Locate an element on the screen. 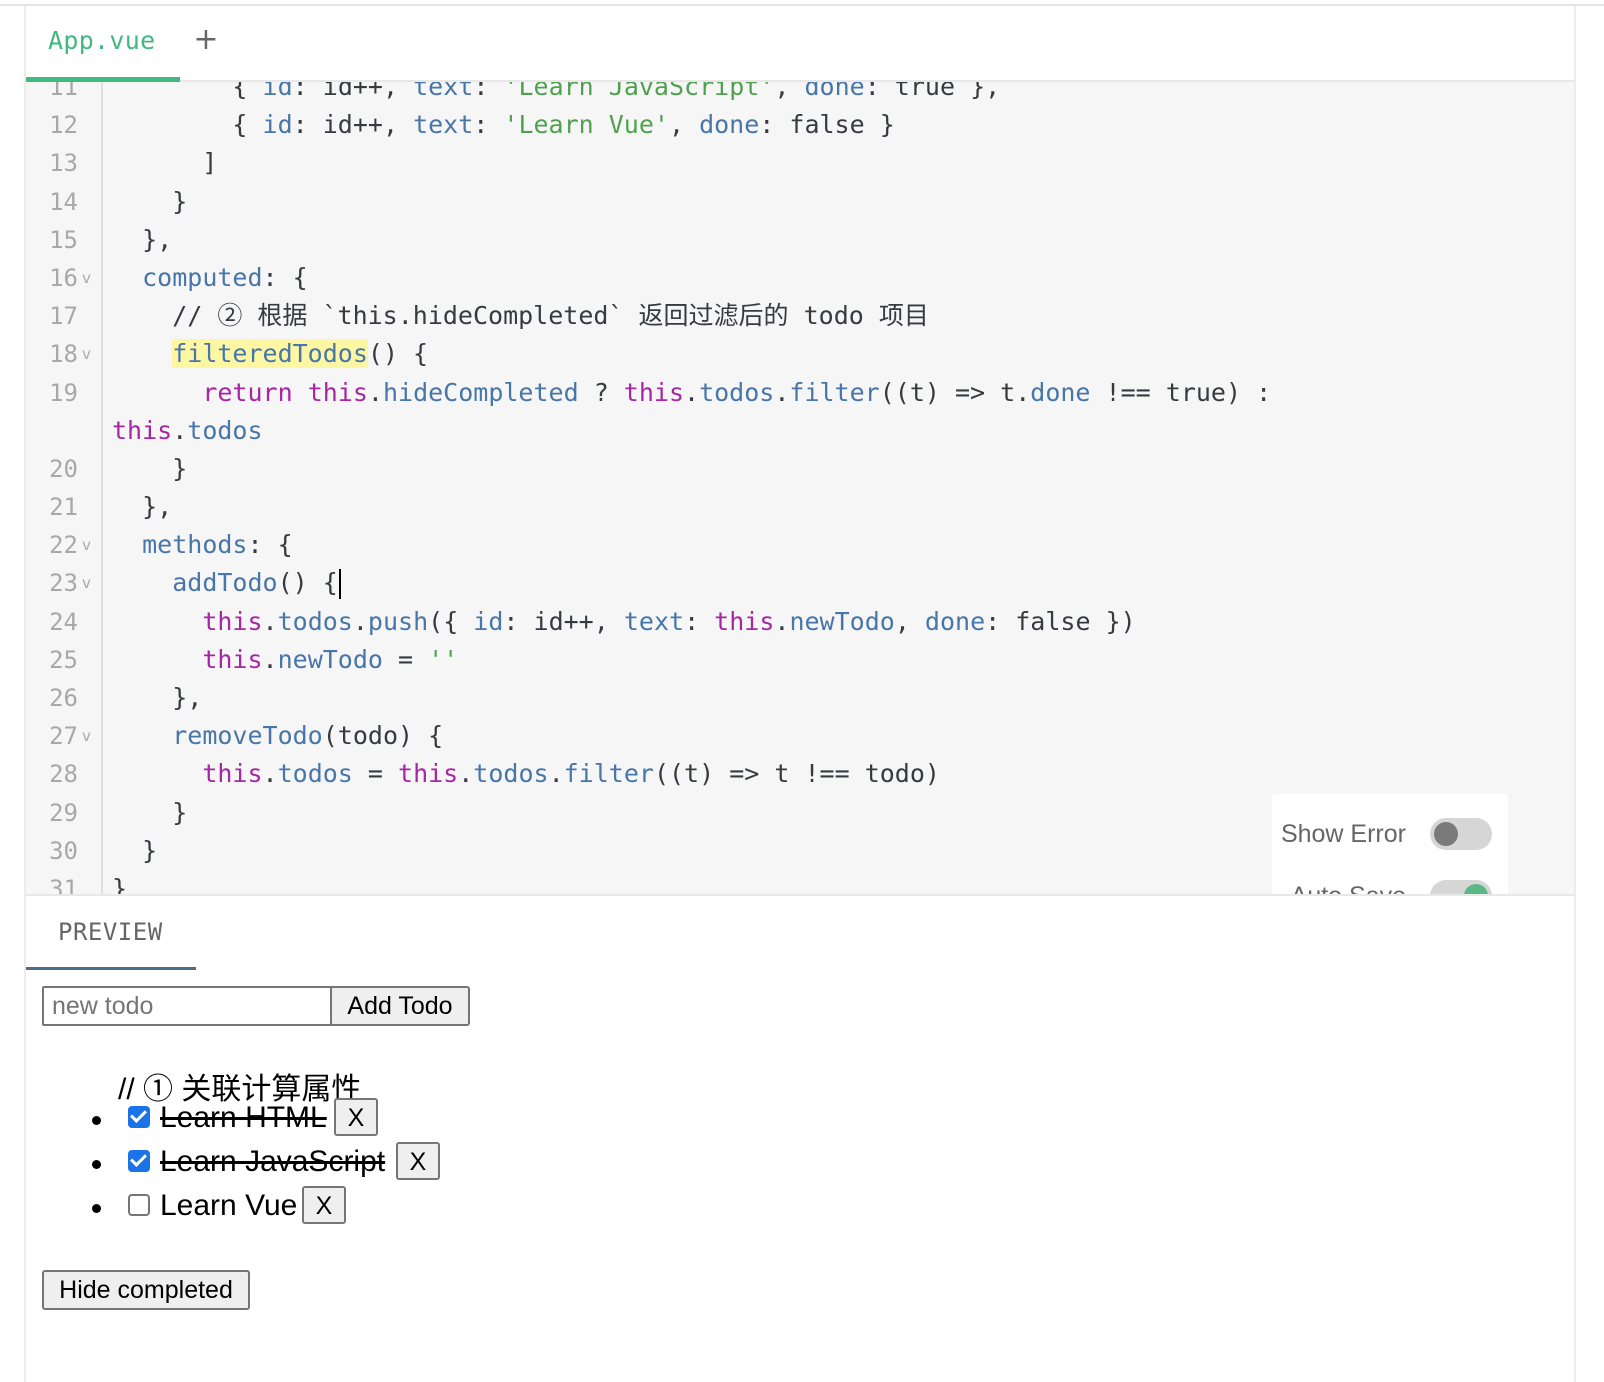 The height and width of the screenshot is (1382, 1604). line-number: 28 is located at coordinates (63, 774).